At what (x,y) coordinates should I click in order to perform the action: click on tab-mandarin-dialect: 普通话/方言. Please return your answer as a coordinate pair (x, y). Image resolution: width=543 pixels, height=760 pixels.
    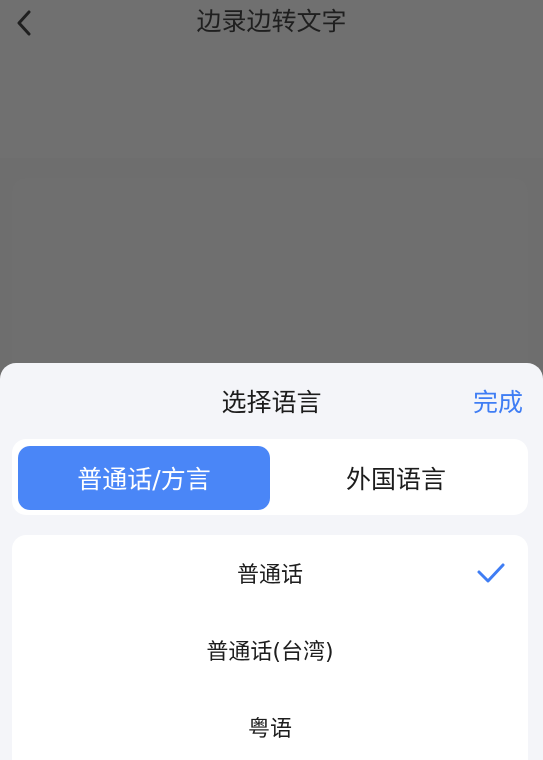
    Looking at the image, I should click on (144, 478).